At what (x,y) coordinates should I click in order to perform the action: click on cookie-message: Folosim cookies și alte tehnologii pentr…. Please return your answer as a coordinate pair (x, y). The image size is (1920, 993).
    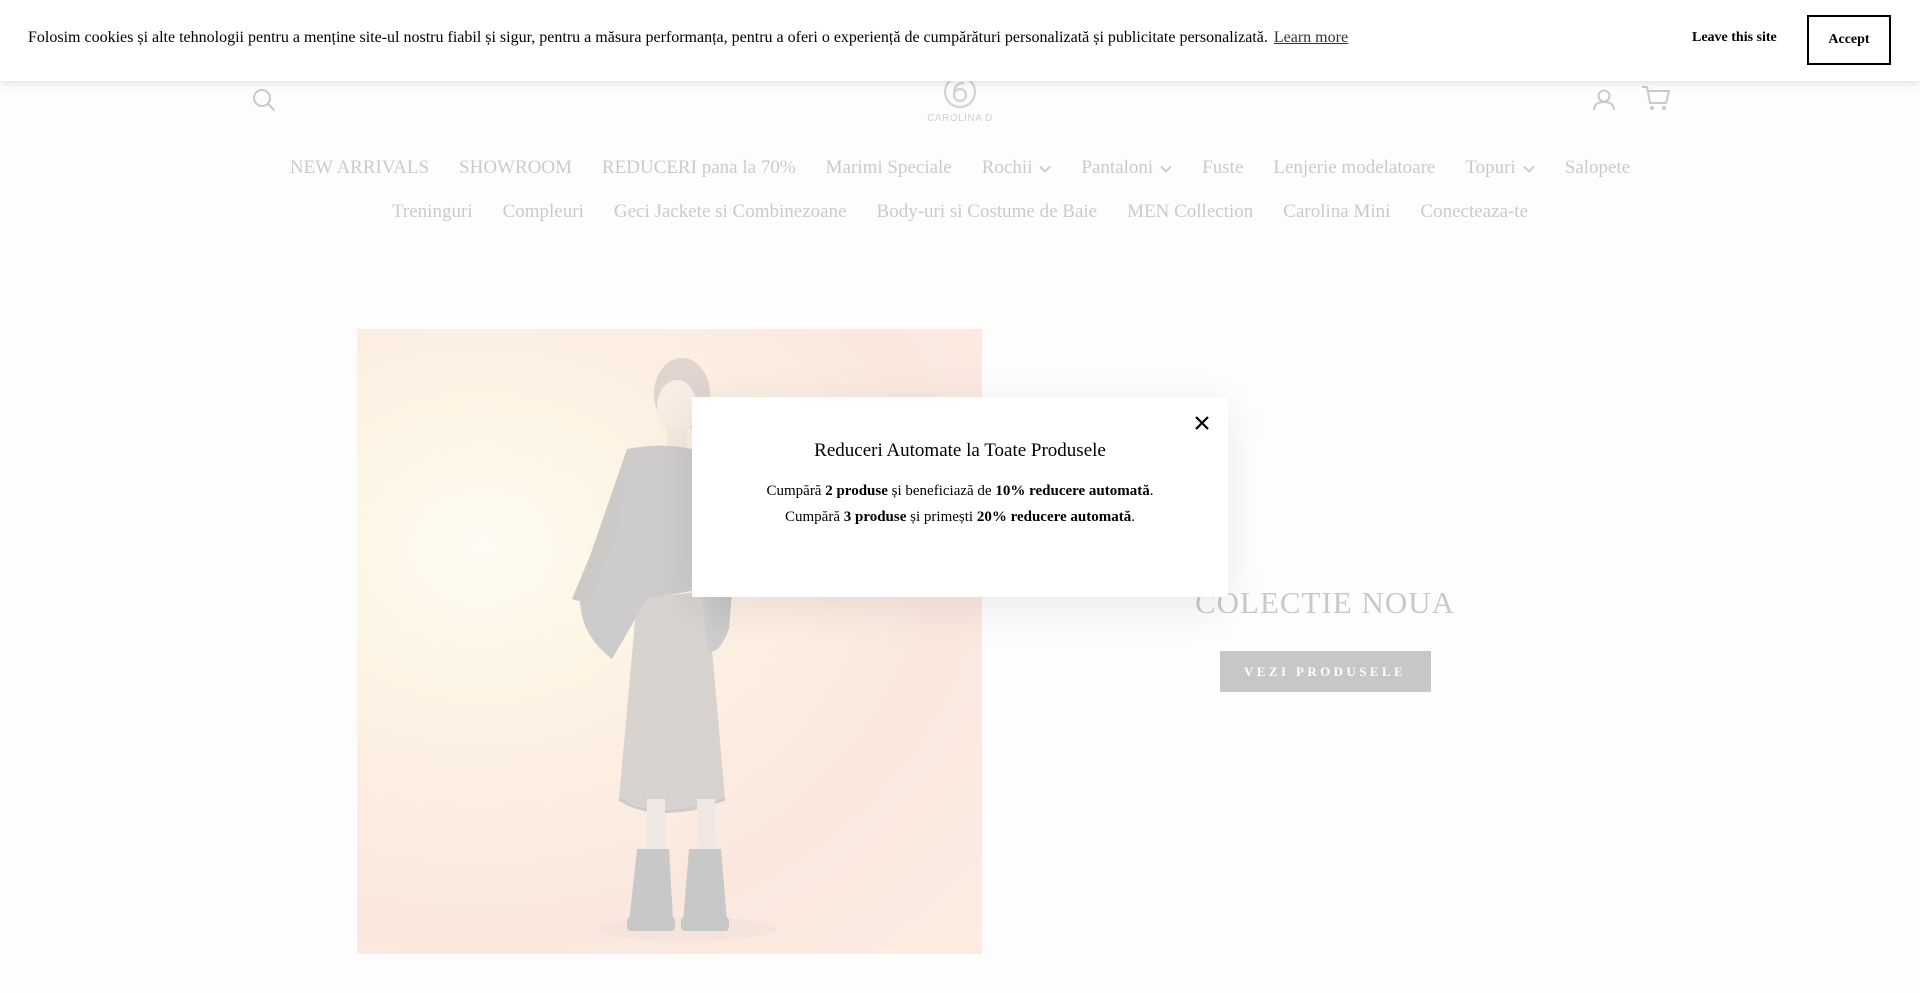
    Looking at the image, I should click on (688, 37).